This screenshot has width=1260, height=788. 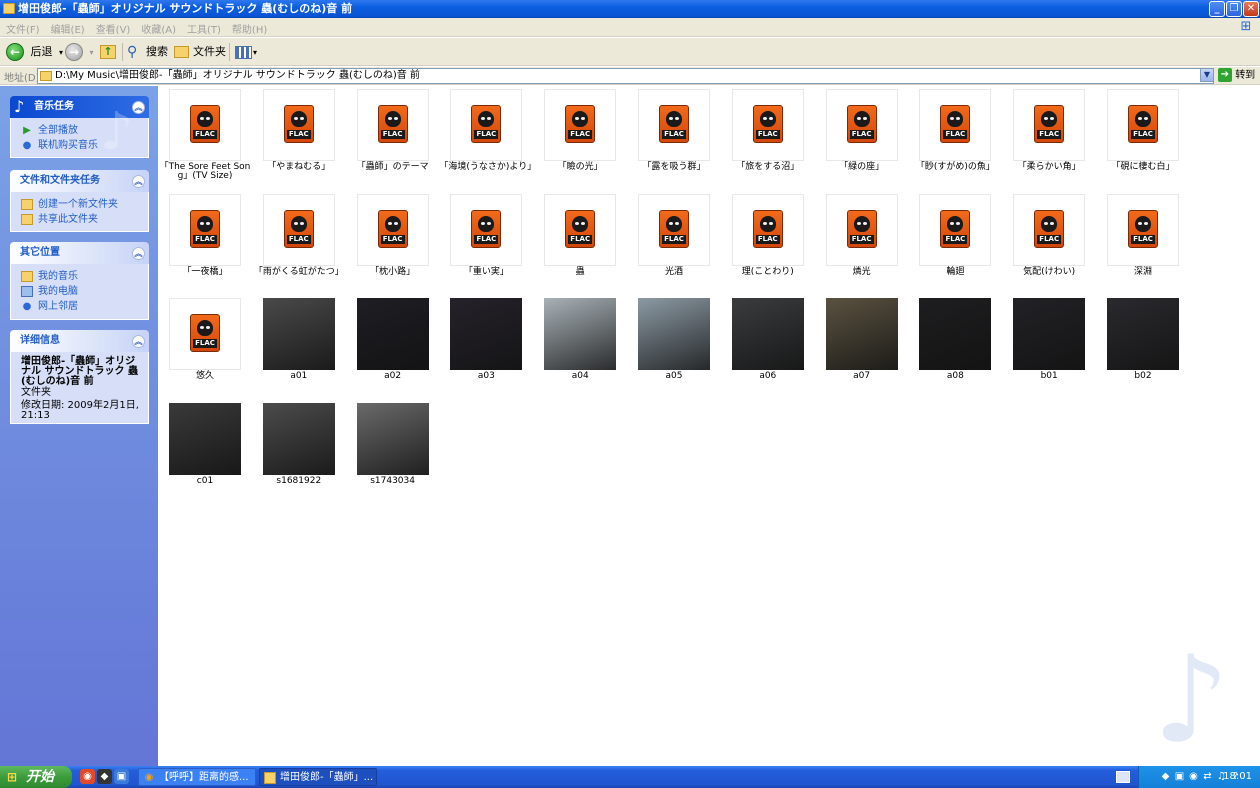 I want to click on task-new-folder: 创建一个新文件夹, so click(x=80, y=204).